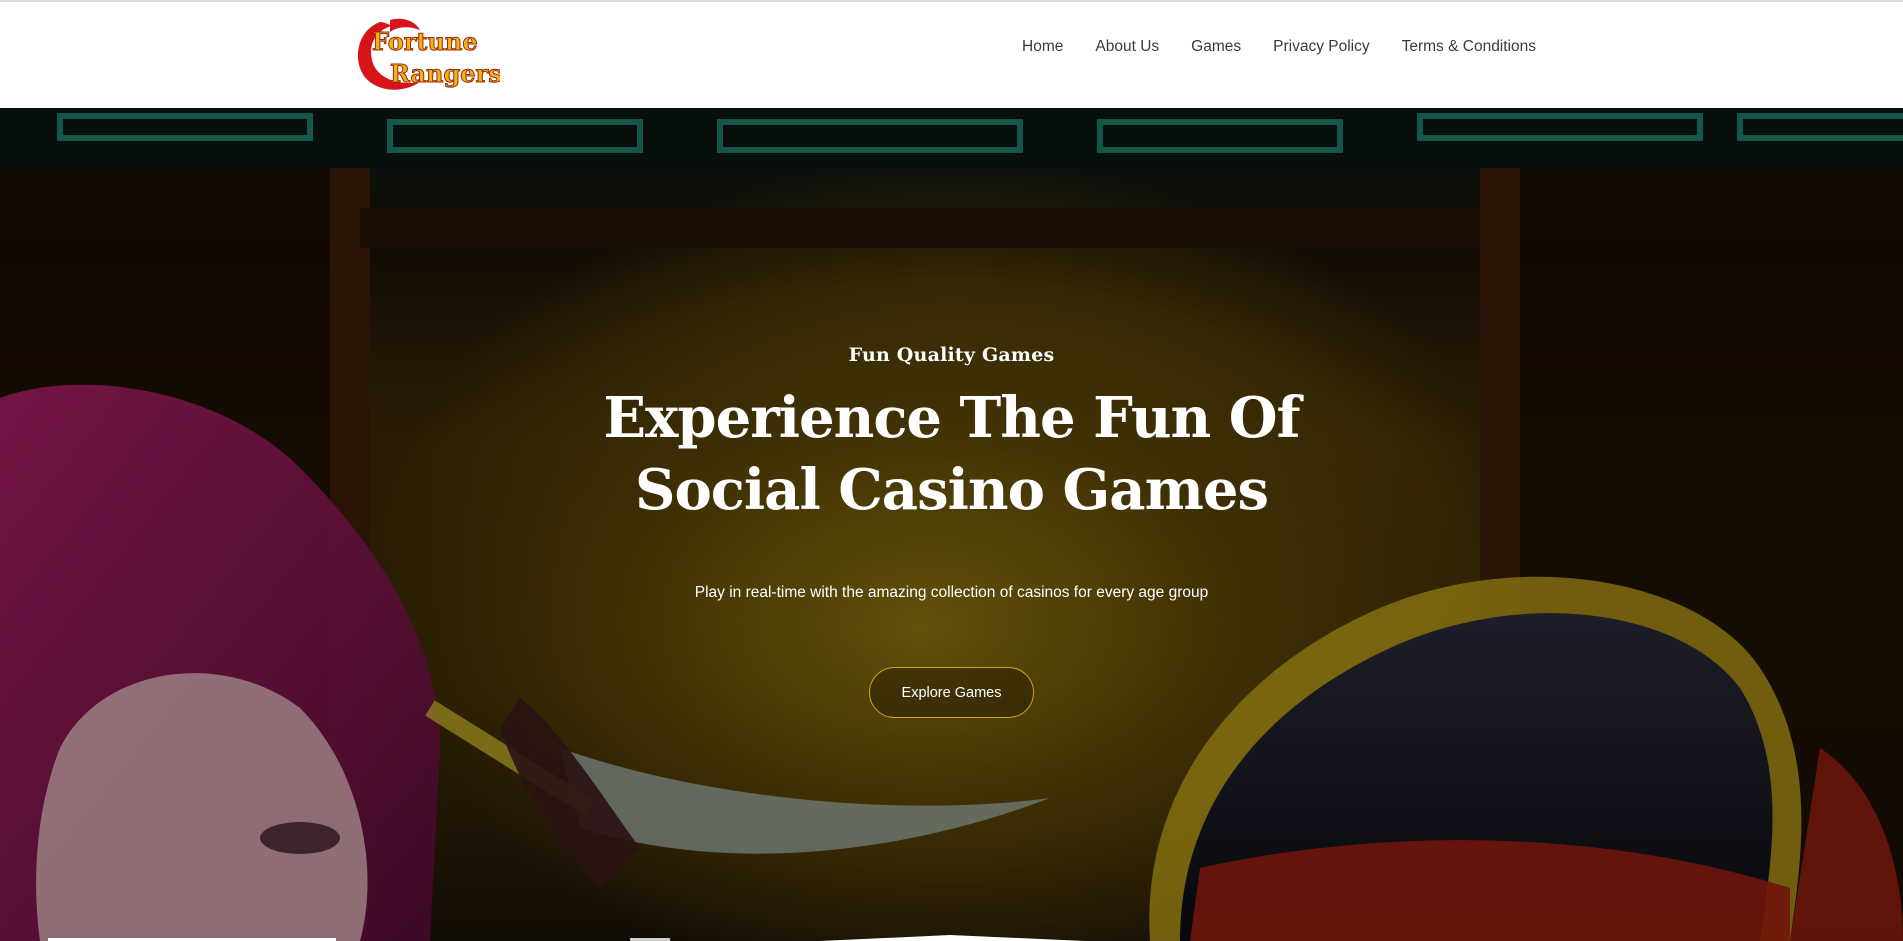  I want to click on explore-games-button: Explore Games, so click(951, 692).